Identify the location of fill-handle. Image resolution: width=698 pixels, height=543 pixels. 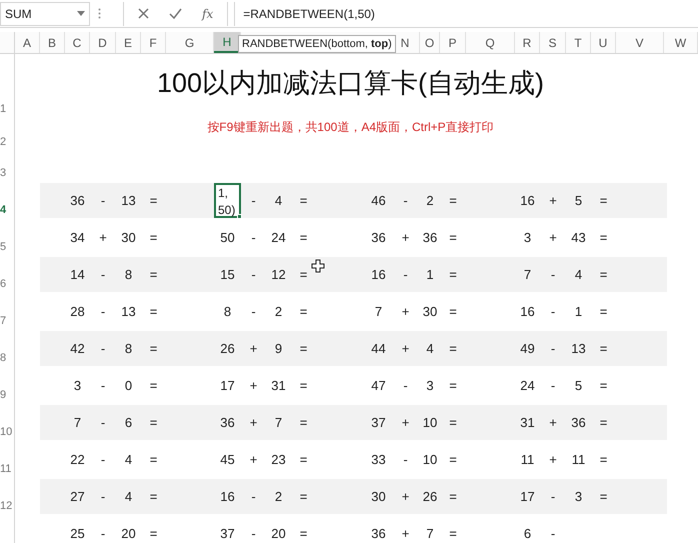
(239, 216).